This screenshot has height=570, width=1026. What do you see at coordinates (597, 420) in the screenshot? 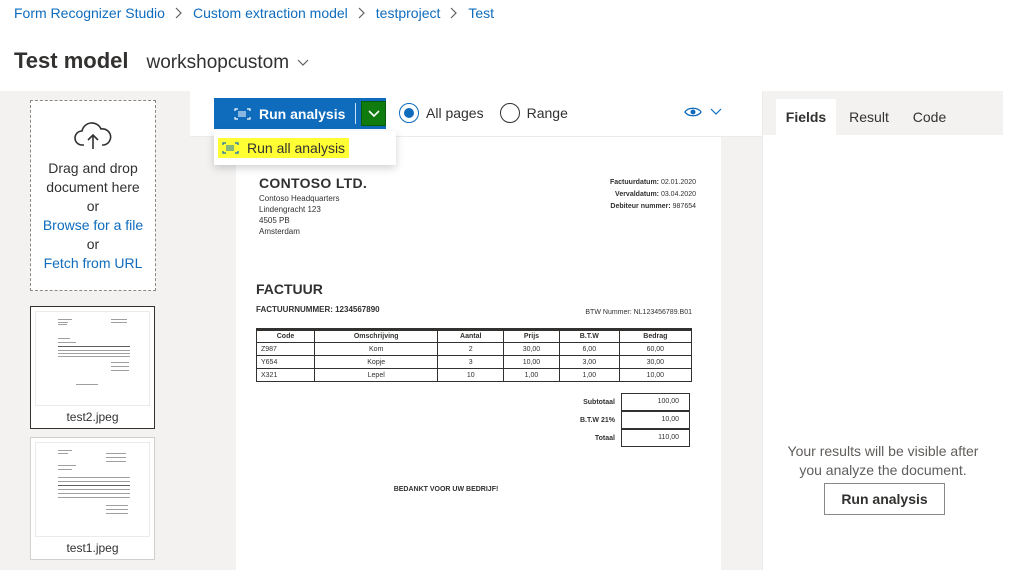
I see `totals-label: B.T.W 21%` at bounding box center [597, 420].